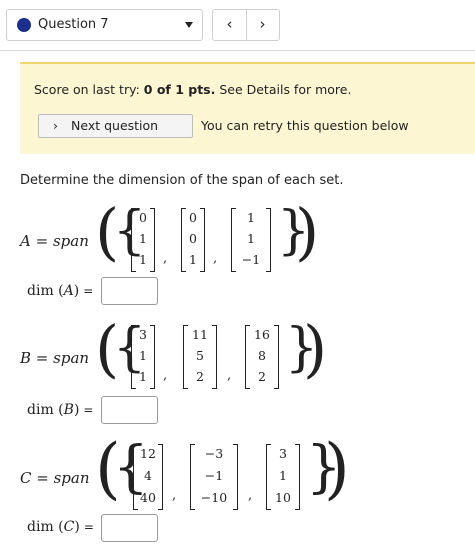 Image resolution: width=475 pixels, height=552 pixels. What do you see at coordinates (200, 334) in the screenshot?
I see `vector-entry: 11` at bounding box center [200, 334].